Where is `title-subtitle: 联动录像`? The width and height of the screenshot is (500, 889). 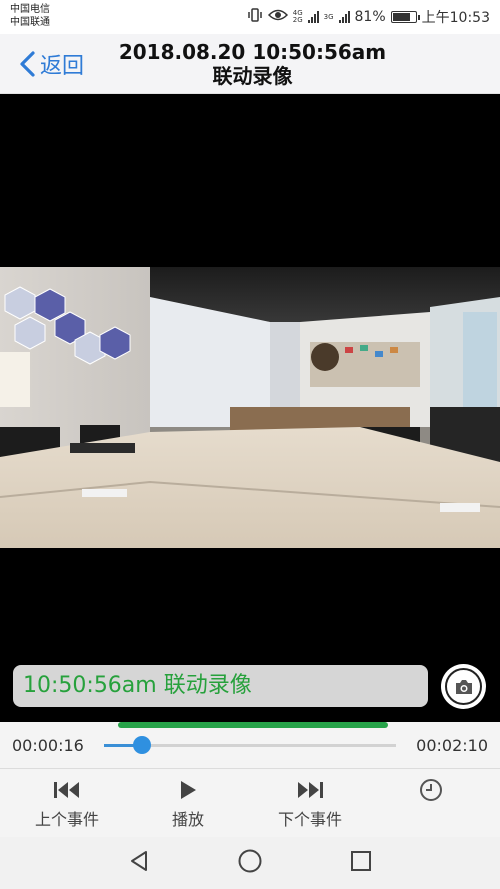
title-subtitle: 联动录像 is located at coordinates (252, 76).